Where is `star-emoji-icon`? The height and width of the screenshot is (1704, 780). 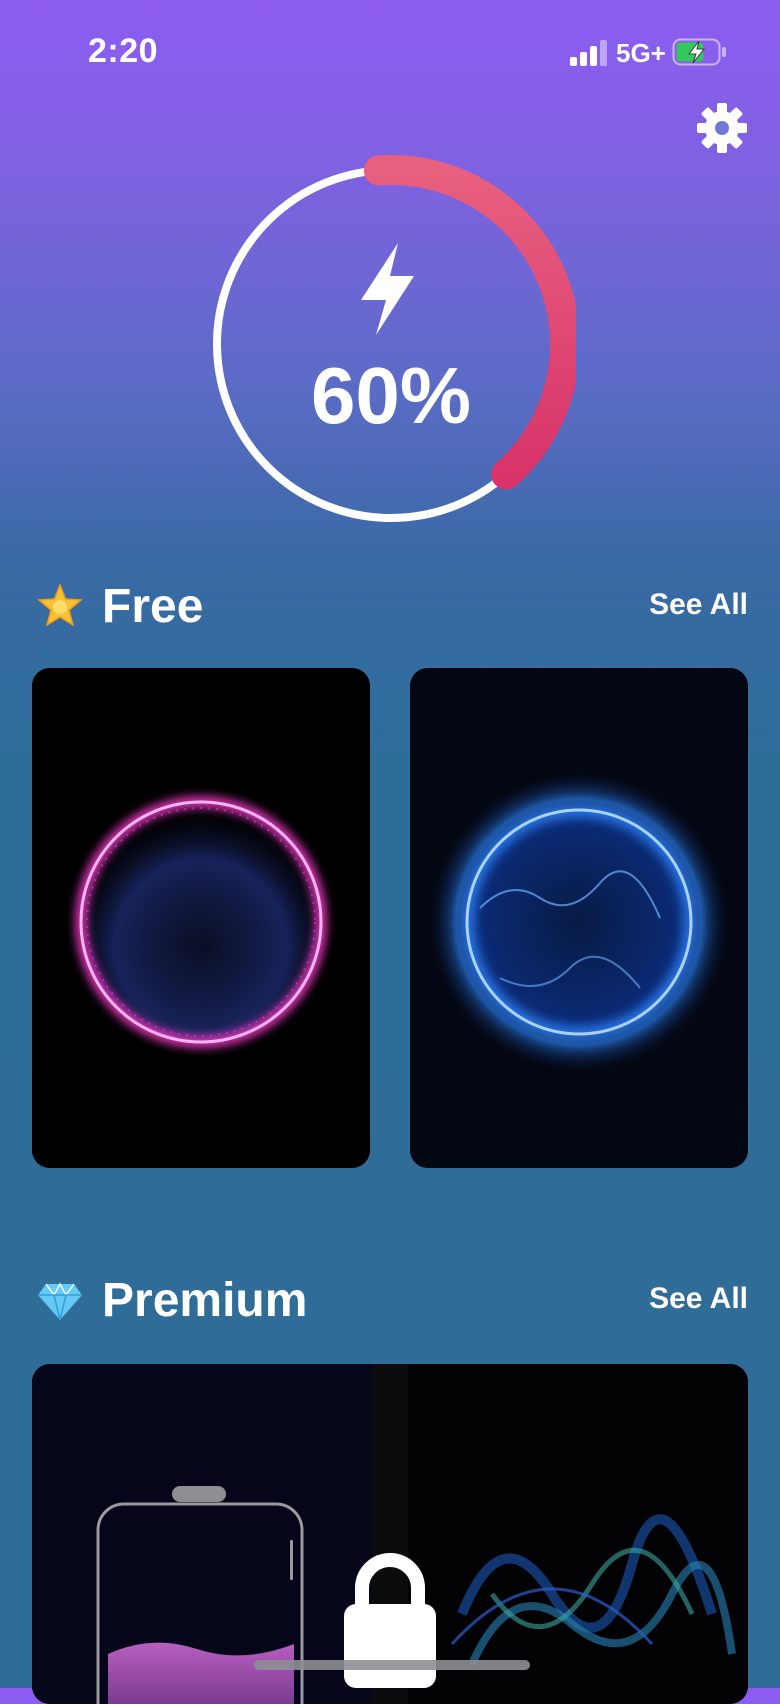
star-emoji-icon is located at coordinates (60, 604).